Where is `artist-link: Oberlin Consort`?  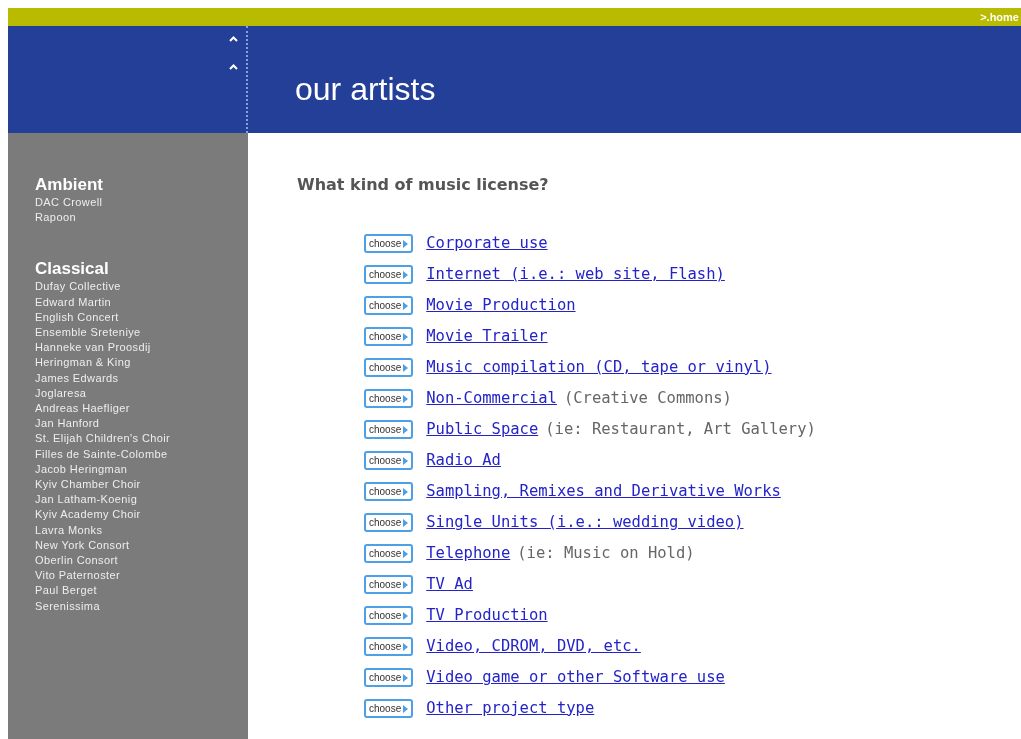 artist-link: Oberlin Consort is located at coordinates (141, 561).